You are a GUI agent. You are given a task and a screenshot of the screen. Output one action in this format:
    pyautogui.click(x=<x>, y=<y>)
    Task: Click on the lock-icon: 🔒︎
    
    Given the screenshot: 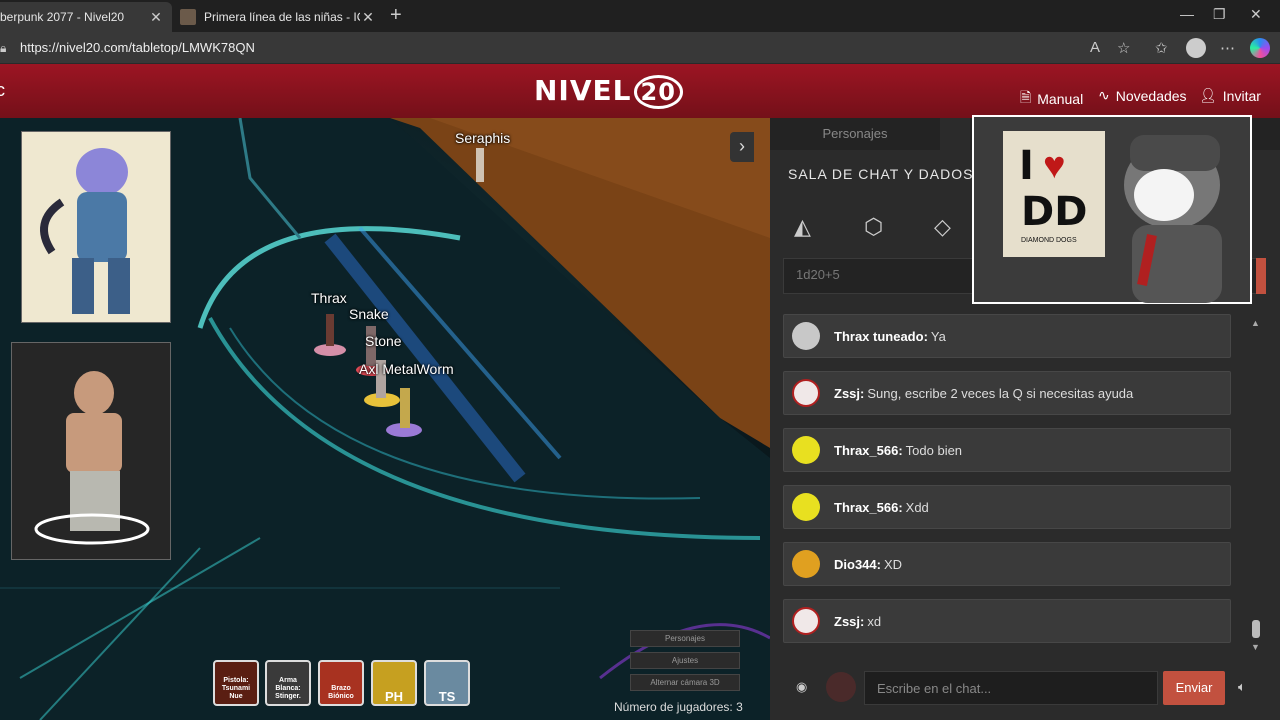 What is the action you would take?
    pyautogui.click(x=3, y=48)
    